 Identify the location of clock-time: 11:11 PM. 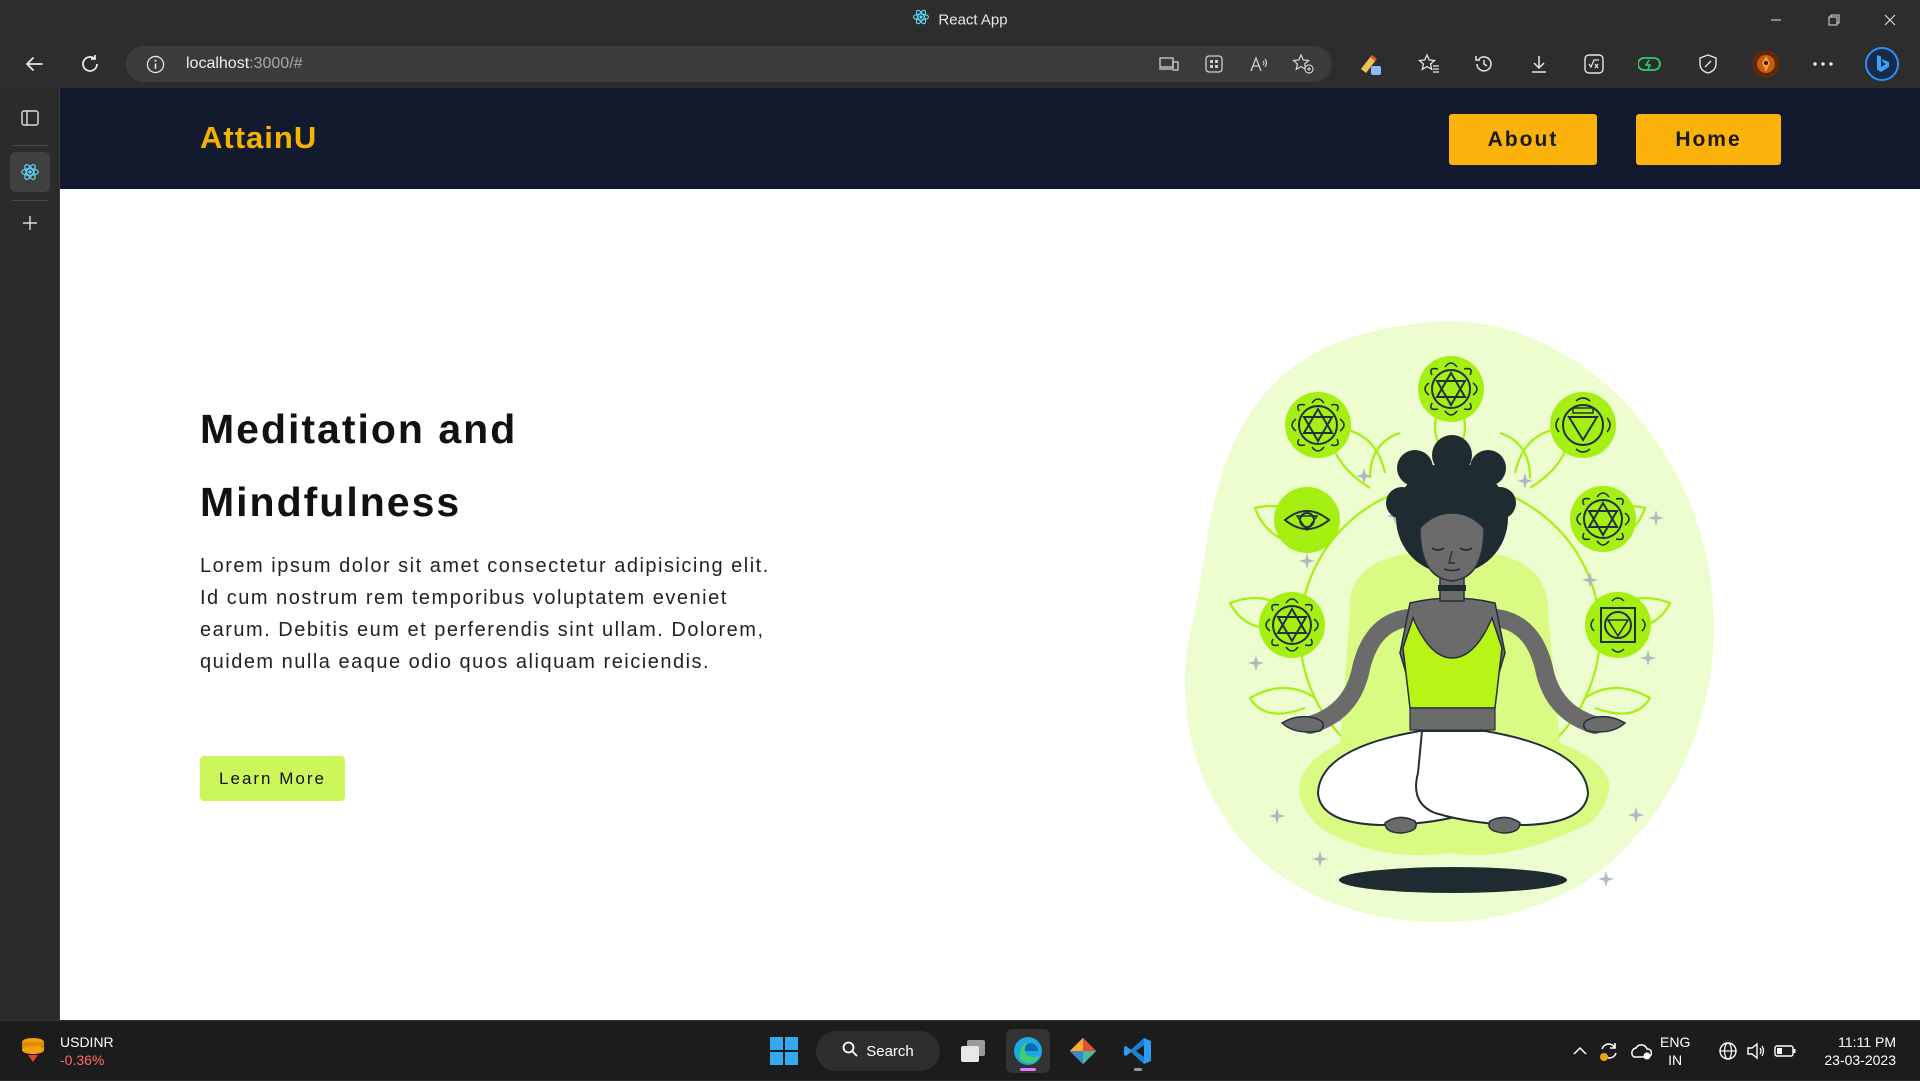
(1867, 1042).